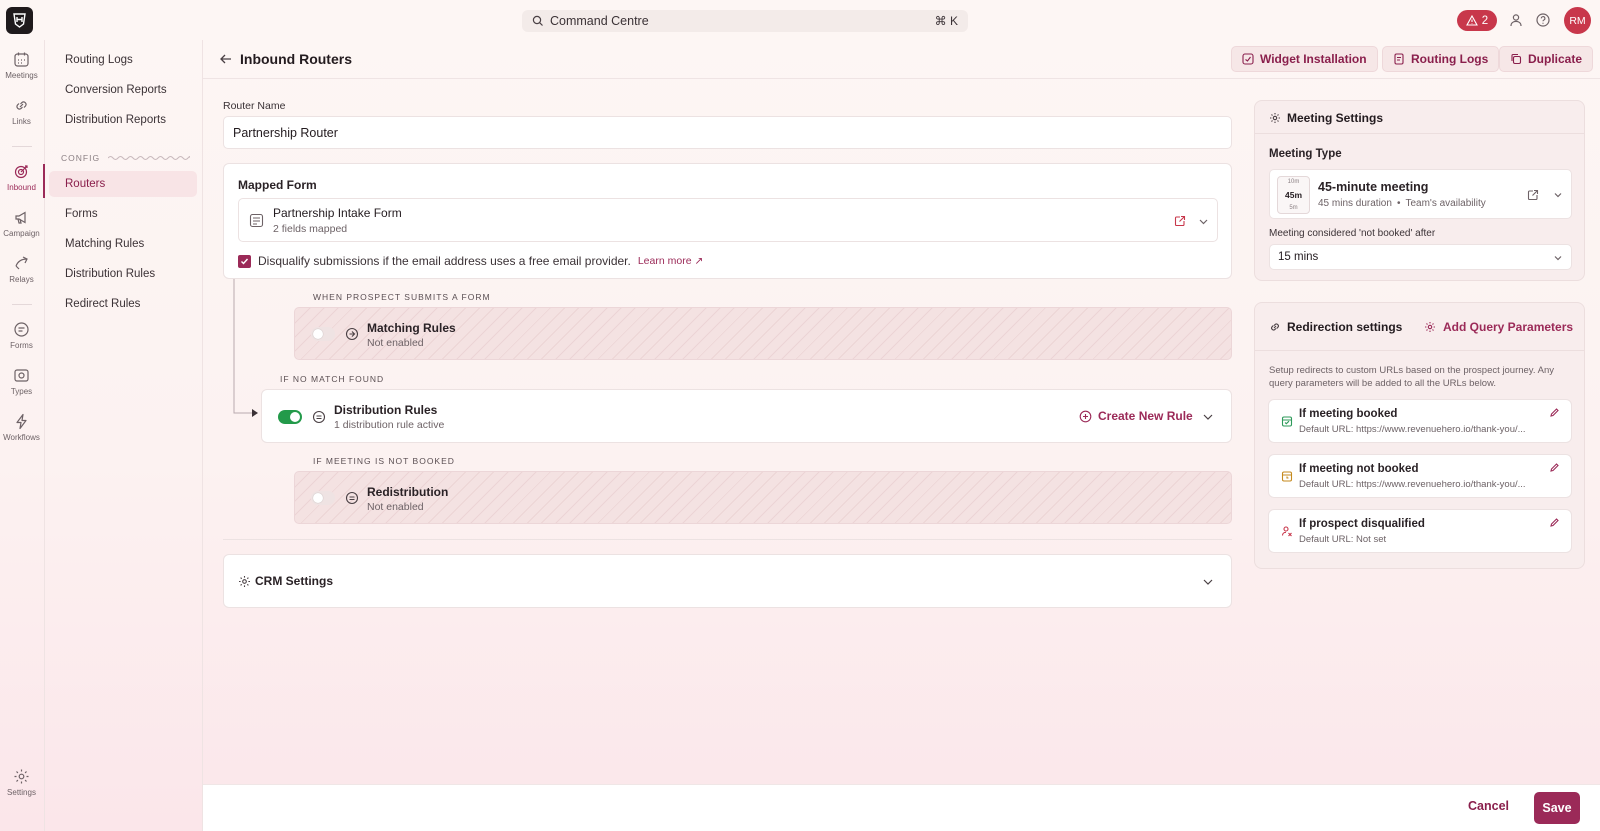 This screenshot has height=831, width=1600. What do you see at coordinates (323, 334) in the screenshot?
I see `matching-rules-toggle` at bounding box center [323, 334].